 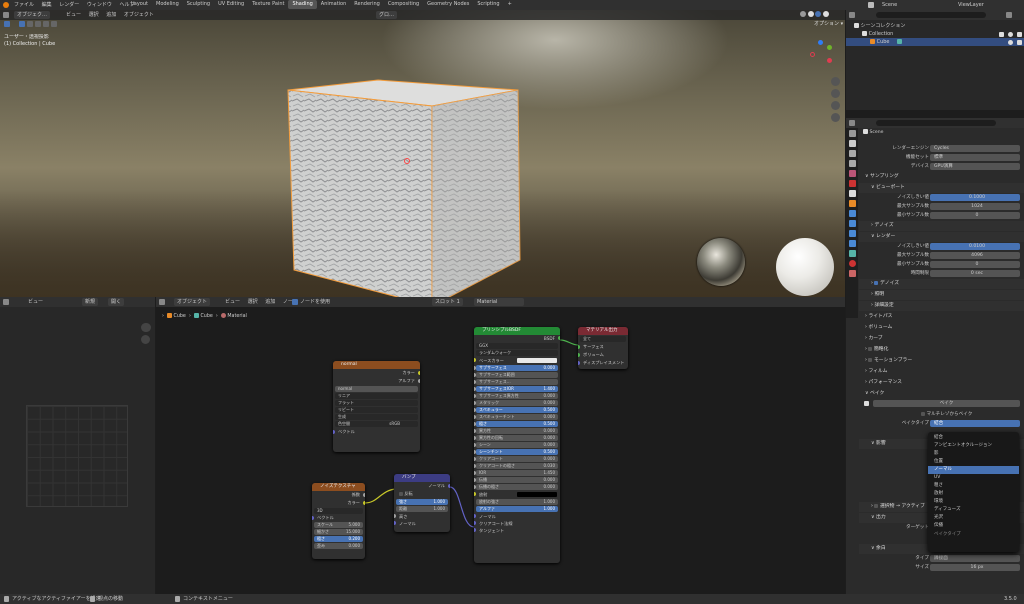 What do you see at coordinates (852, 15) in the screenshot?
I see `outliner-type-icon` at bounding box center [852, 15].